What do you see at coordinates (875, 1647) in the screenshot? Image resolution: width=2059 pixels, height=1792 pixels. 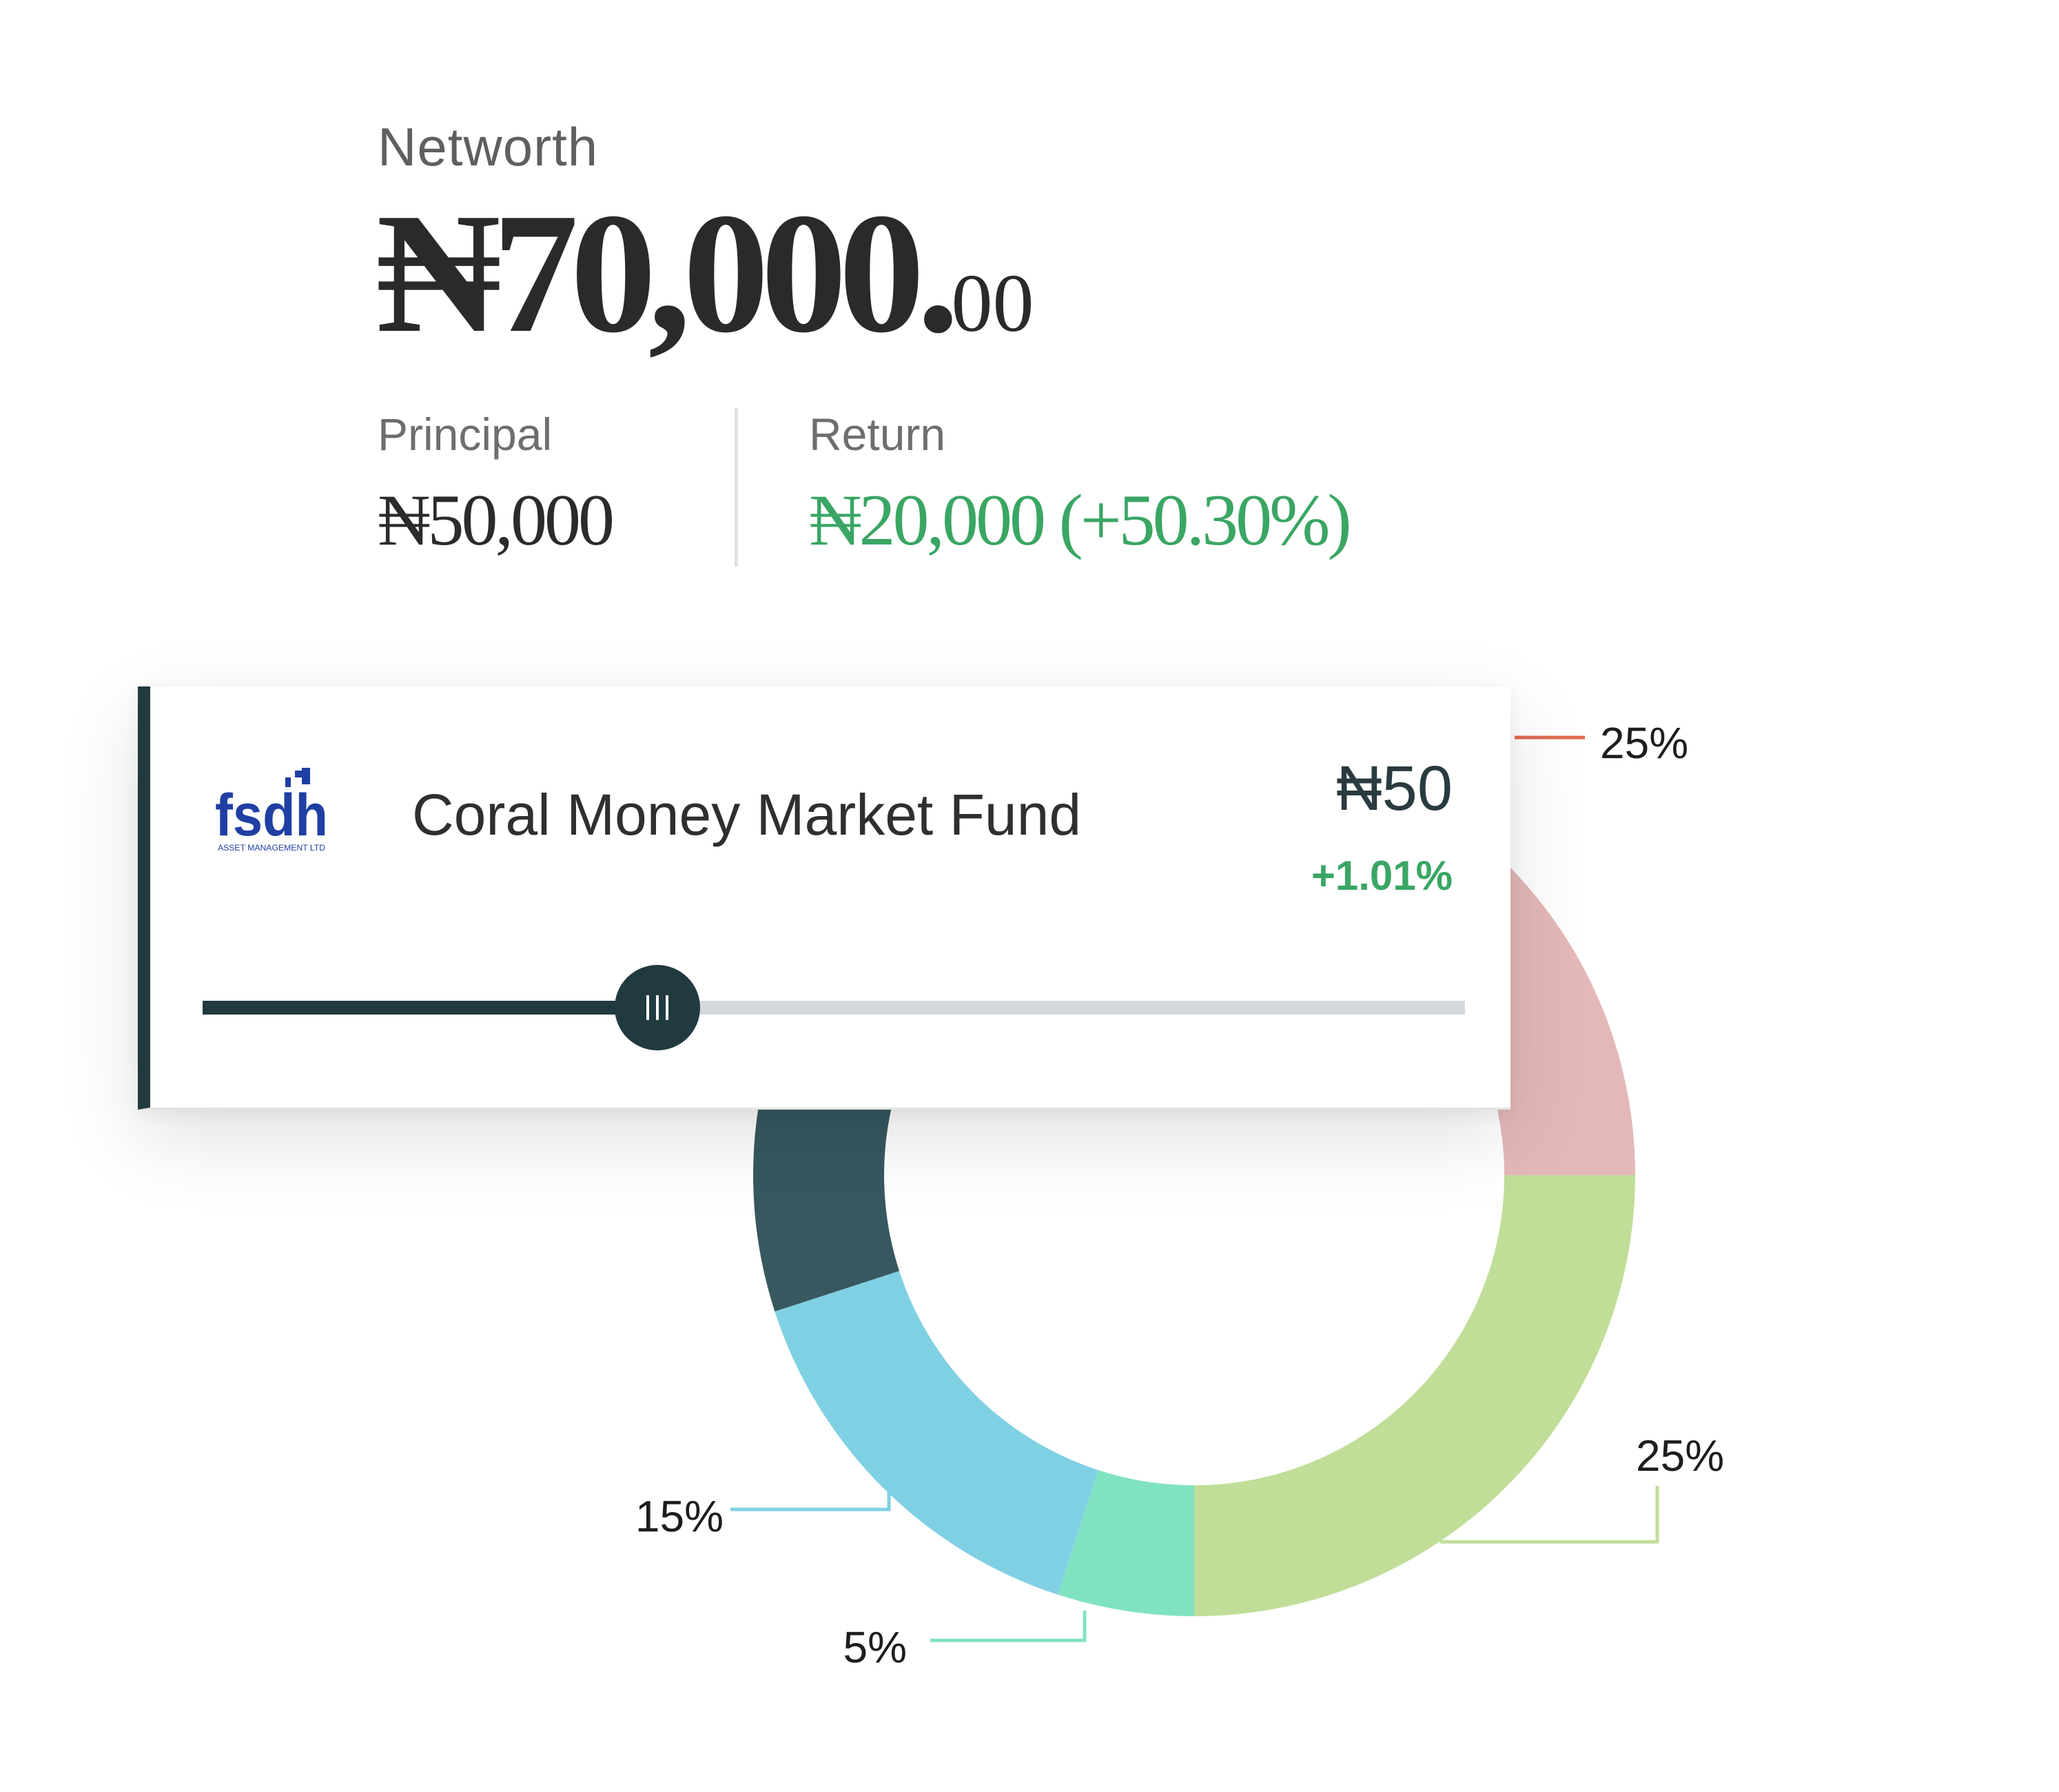 I see `slice-percent-label: 5%` at bounding box center [875, 1647].